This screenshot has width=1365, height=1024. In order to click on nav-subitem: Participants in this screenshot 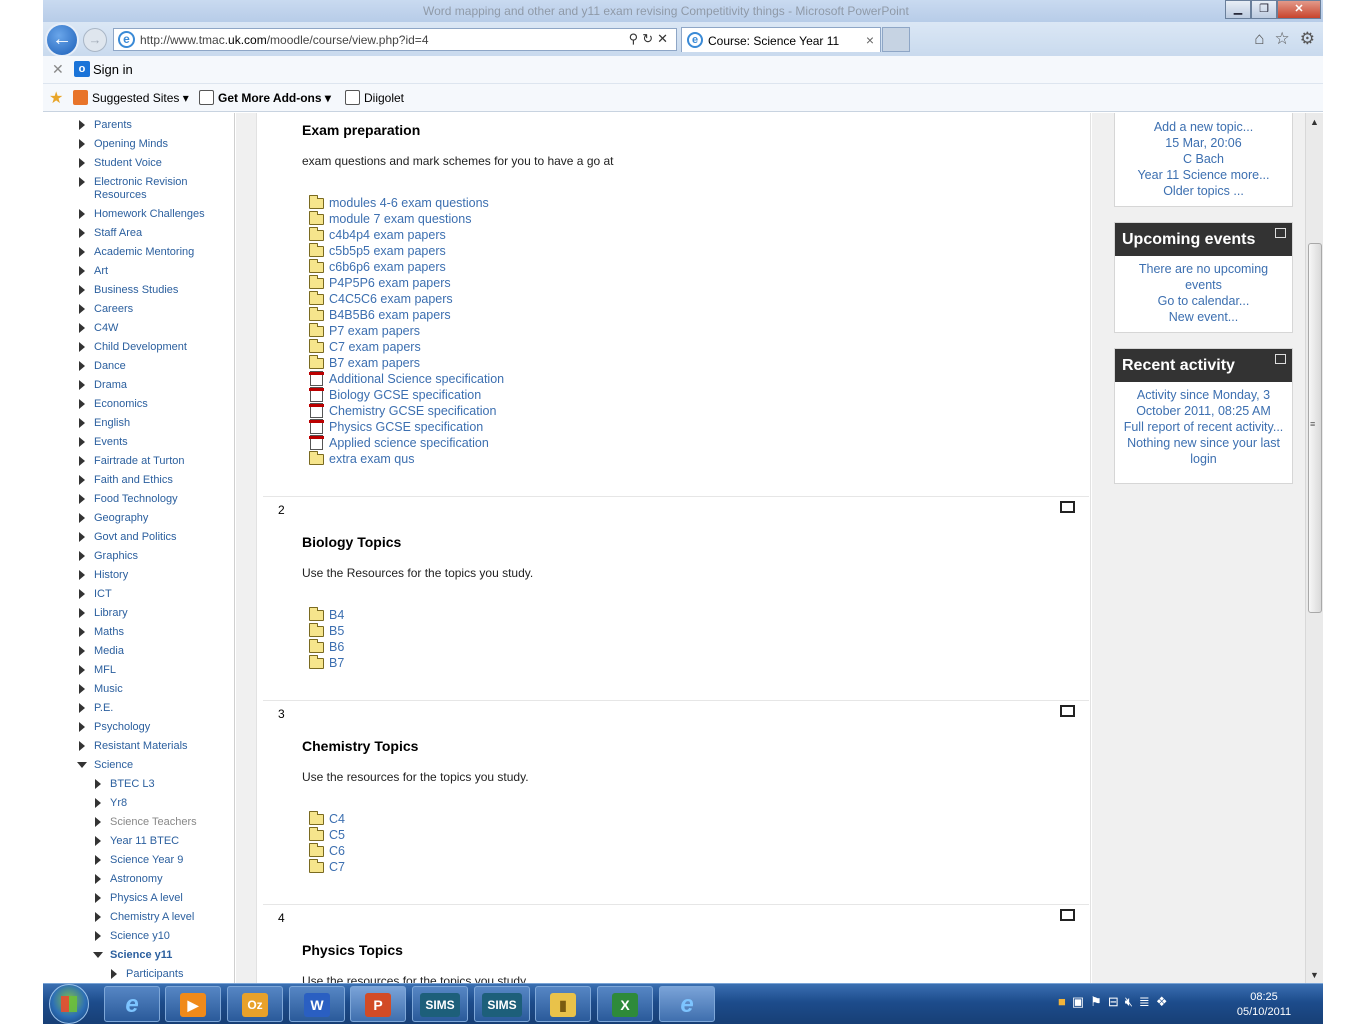, I will do `click(147, 974)`.